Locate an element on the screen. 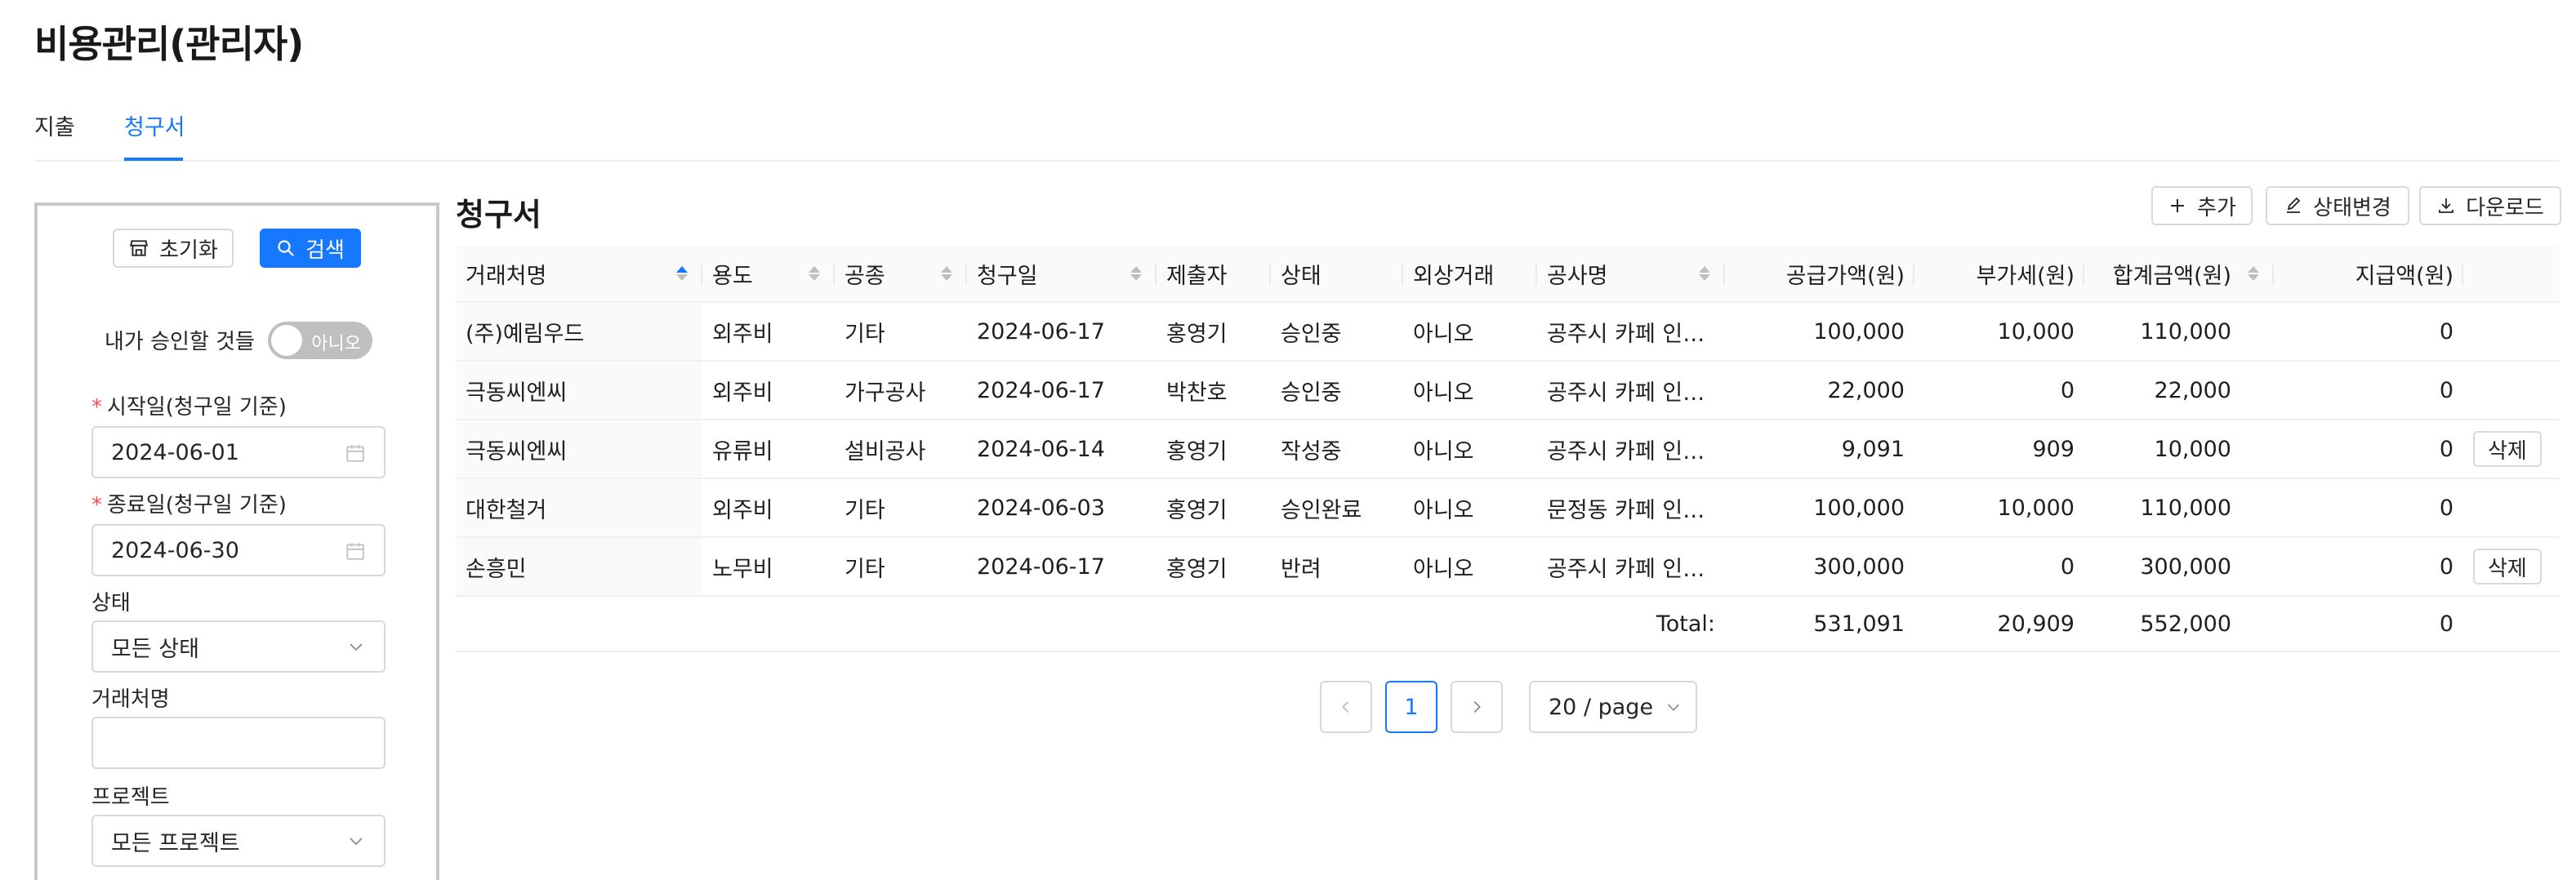 This screenshot has width=2576, height=880. reset-button: 초기화 is located at coordinates (173, 249).